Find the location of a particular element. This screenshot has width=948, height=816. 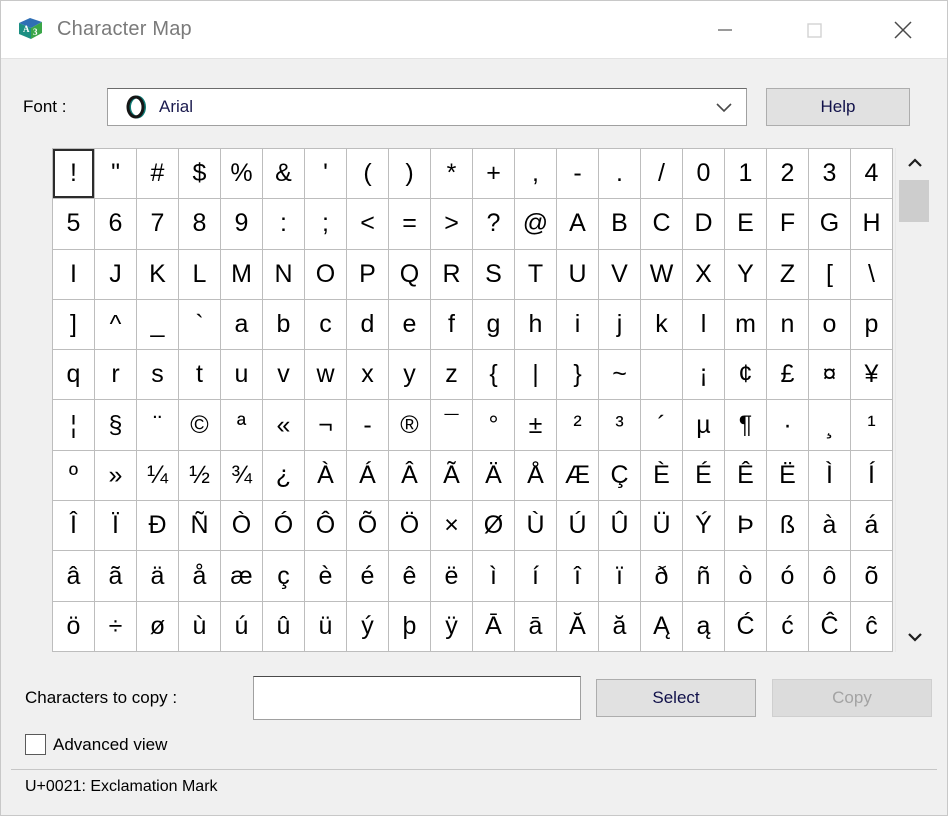

character-cell: D is located at coordinates (703, 224).